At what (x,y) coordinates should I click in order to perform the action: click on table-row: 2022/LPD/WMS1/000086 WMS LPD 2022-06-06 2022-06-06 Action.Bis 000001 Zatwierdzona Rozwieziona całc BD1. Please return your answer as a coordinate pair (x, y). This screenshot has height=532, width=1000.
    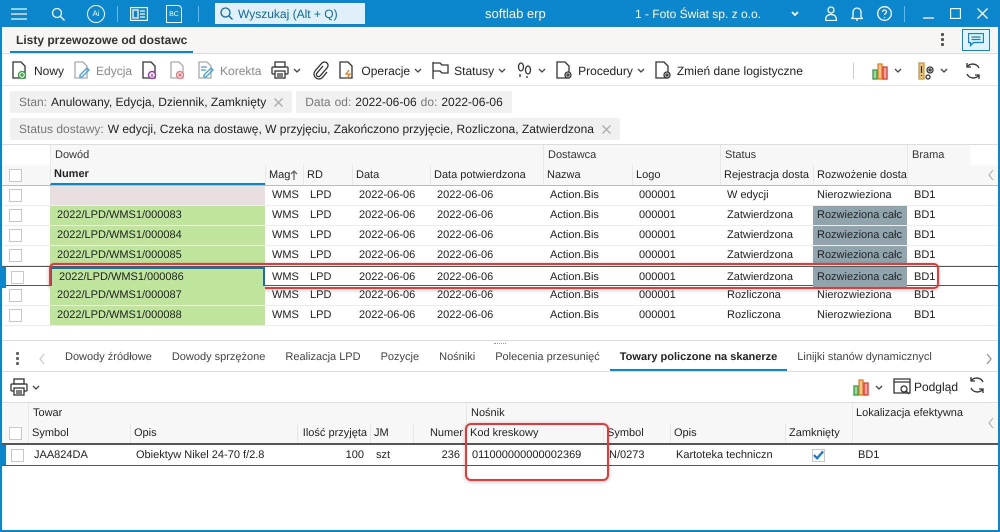
    Looking at the image, I should click on (500, 276).